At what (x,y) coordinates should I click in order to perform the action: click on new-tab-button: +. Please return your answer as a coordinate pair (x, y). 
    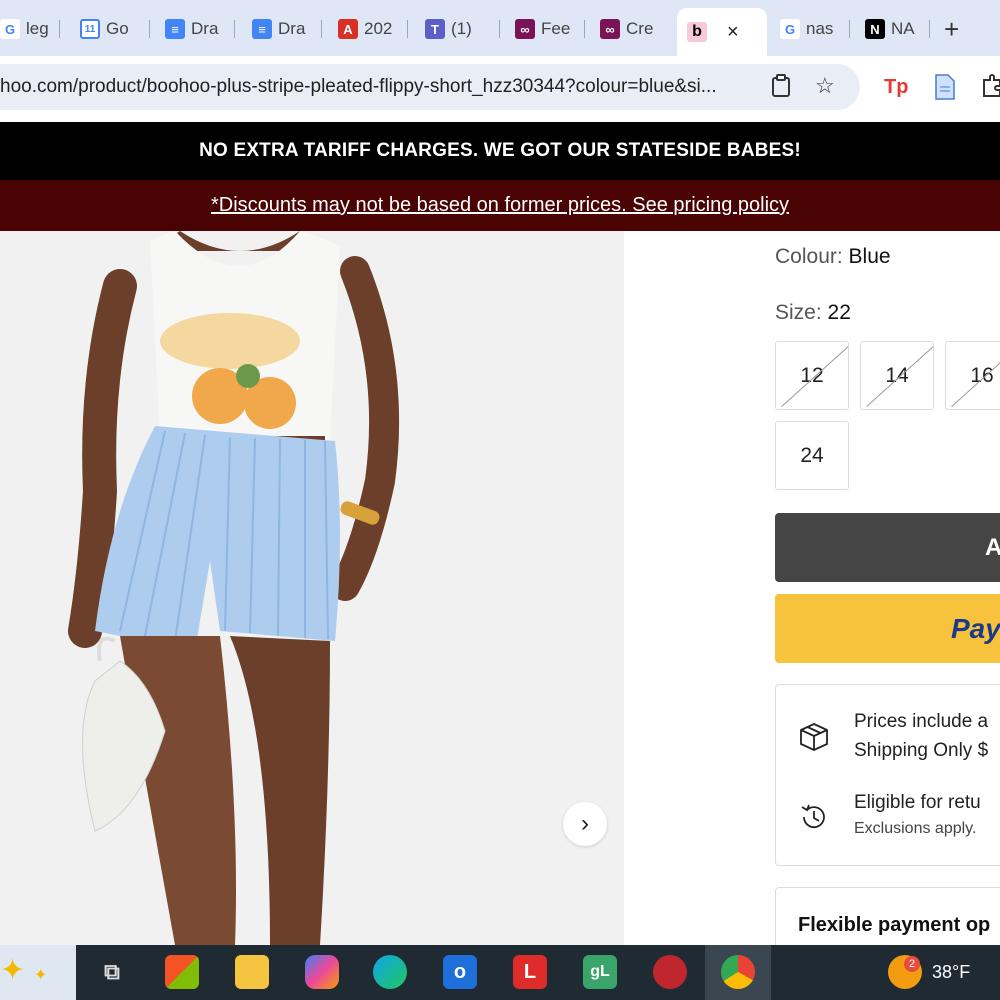
    Looking at the image, I should click on (951, 29).